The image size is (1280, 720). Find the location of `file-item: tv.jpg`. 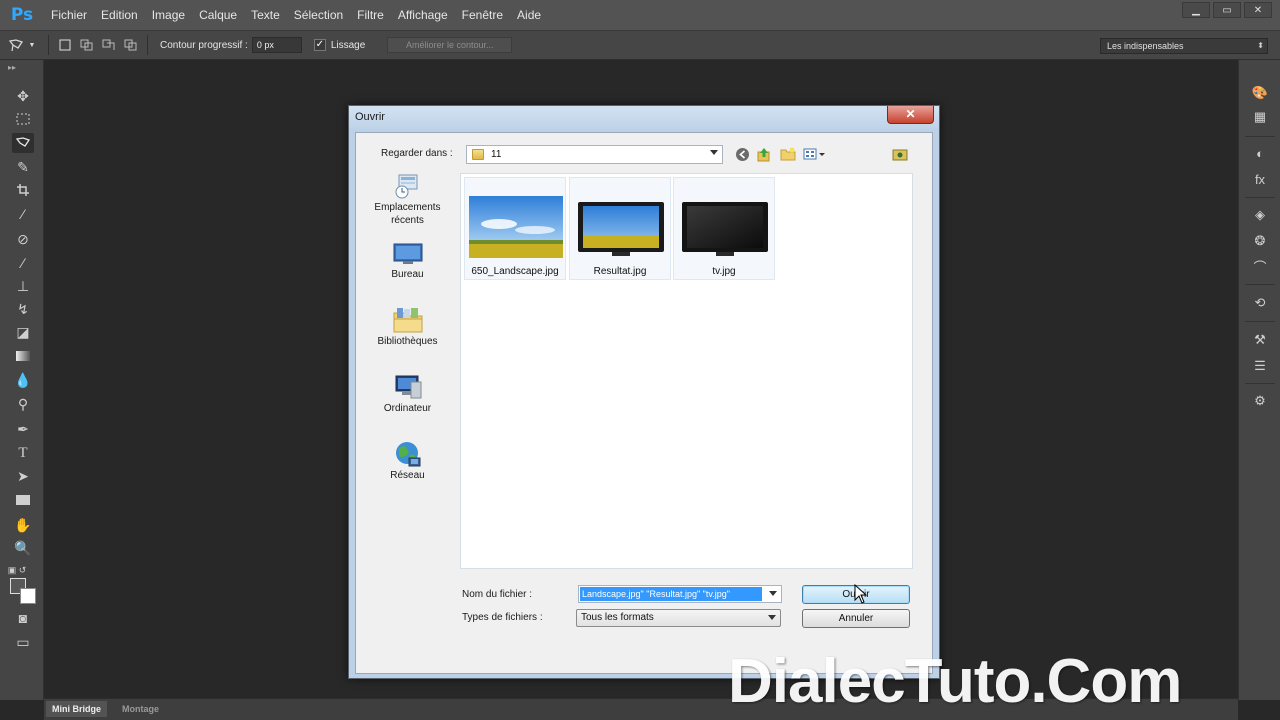

file-item: tv.jpg is located at coordinates (724, 228).